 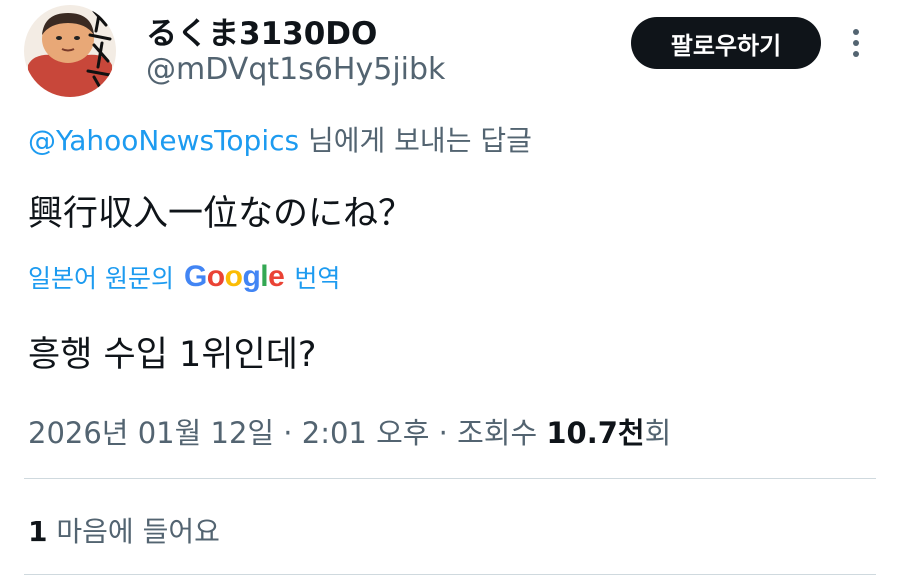 I want to click on more-vertical-icon, so click(x=856, y=43).